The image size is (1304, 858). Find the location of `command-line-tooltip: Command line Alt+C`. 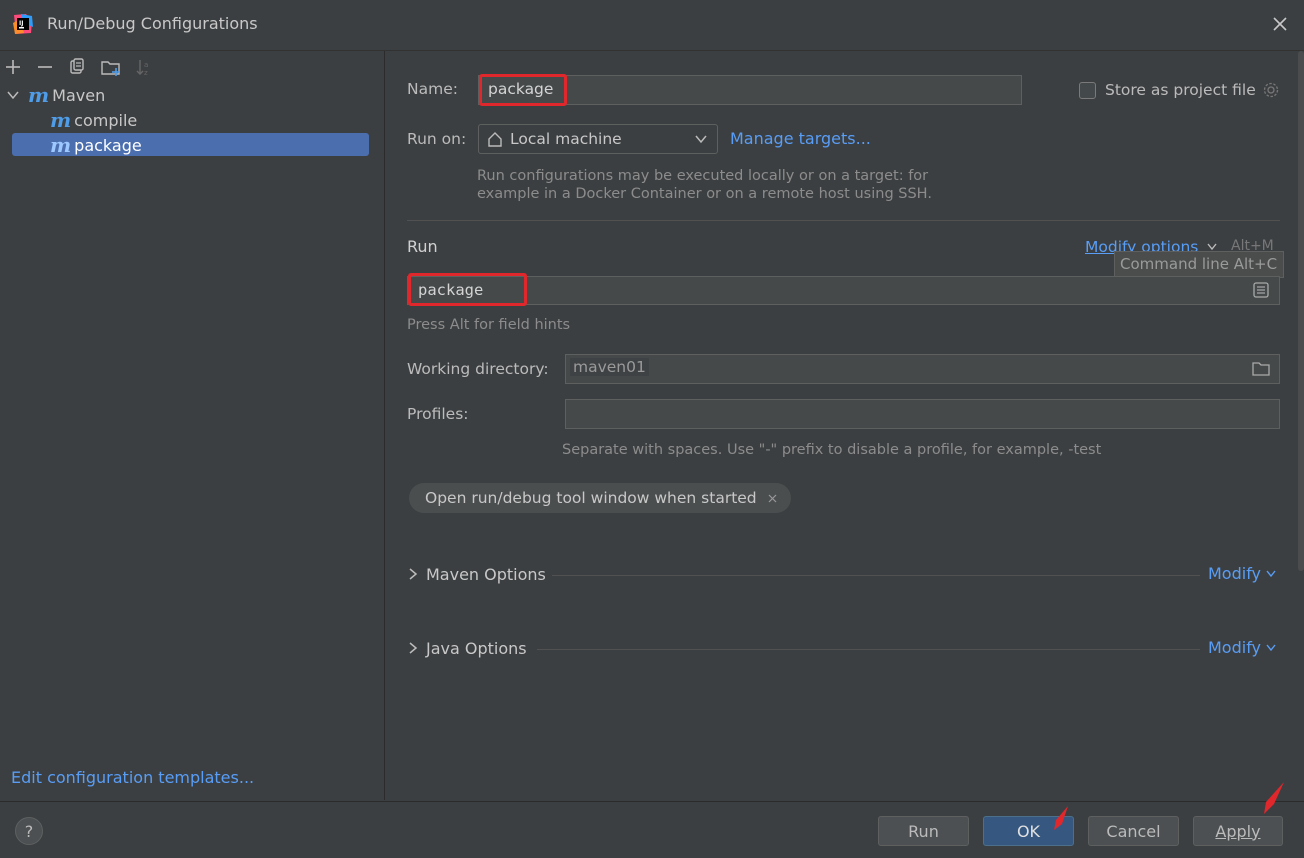

command-line-tooltip: Command line Alt+C is located at coordinates (1199, 264).